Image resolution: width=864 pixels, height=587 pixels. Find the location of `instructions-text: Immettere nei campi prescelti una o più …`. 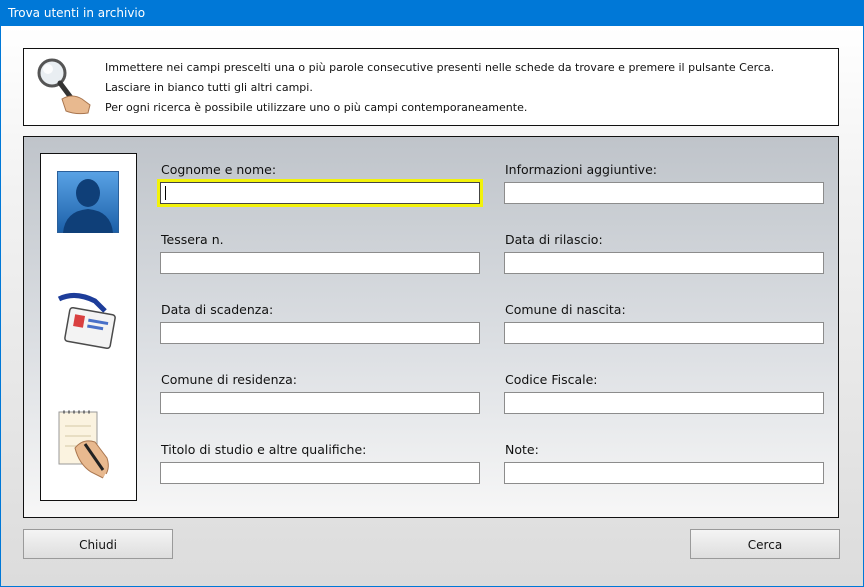

instructions-text: Immettere nei campi prescelti una o più … is located at coordinates (439, 88).